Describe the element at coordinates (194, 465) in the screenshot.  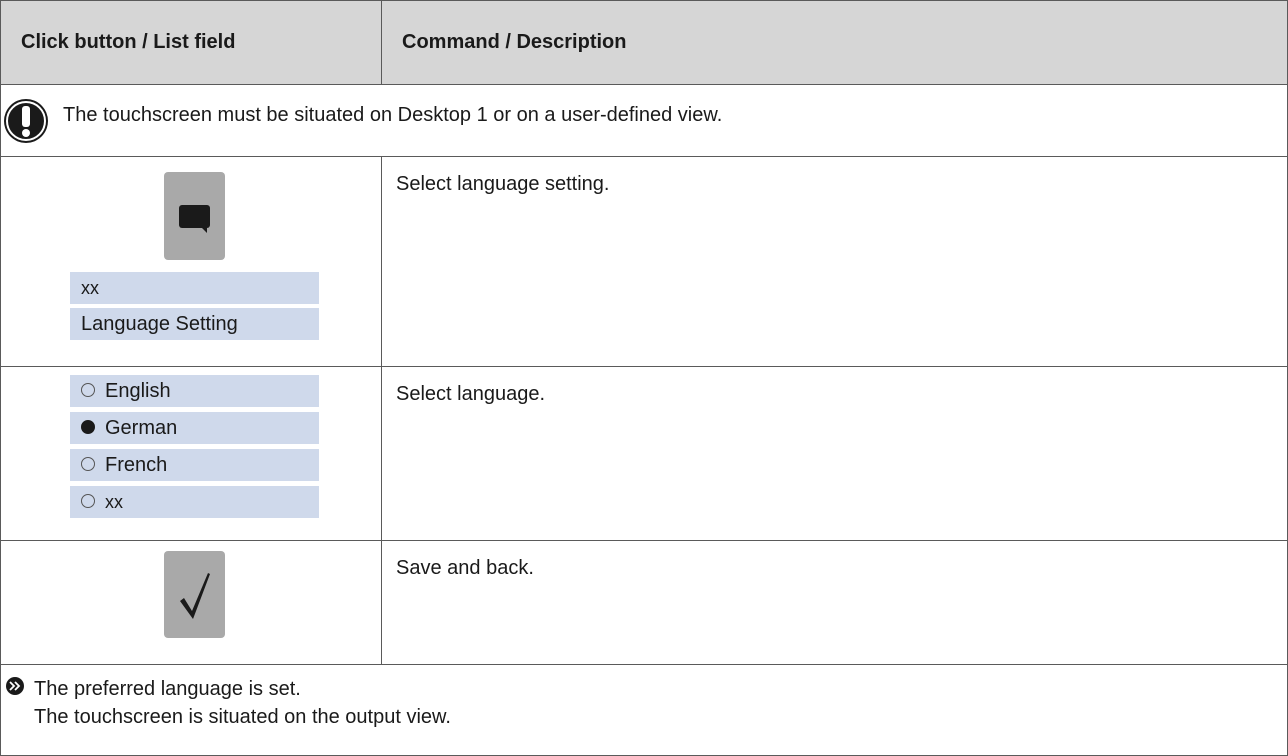
I see `language-option-french: French` at that location.